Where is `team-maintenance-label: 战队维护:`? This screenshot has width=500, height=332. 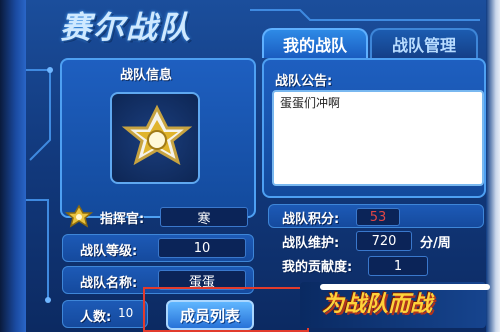
team-maintenance-label: 战队维护: is located at coordinates (311, 243).